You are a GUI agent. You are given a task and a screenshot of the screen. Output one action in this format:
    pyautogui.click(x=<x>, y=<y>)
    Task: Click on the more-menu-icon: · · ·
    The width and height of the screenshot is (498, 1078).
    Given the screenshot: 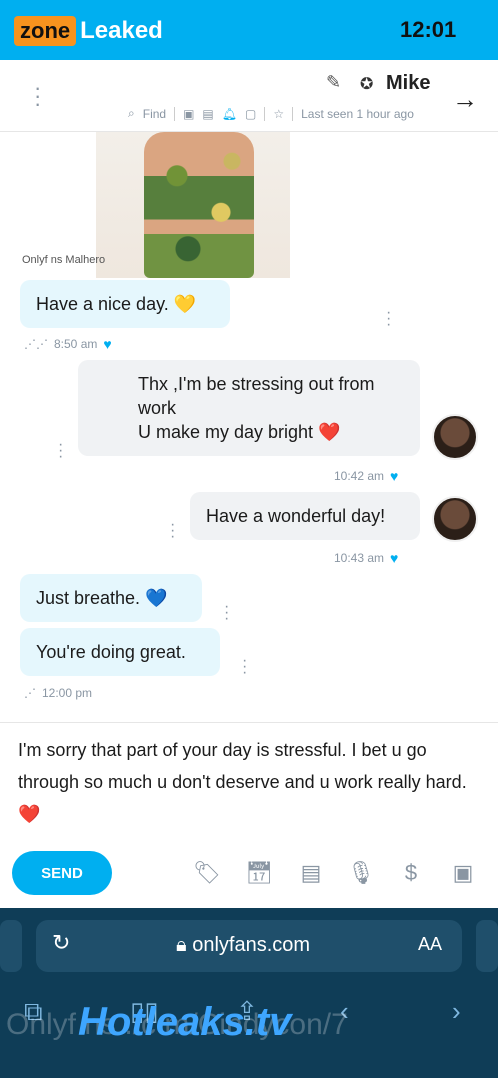 What is the action you would take?
    pyautogui.click(x=37, y=96)
    